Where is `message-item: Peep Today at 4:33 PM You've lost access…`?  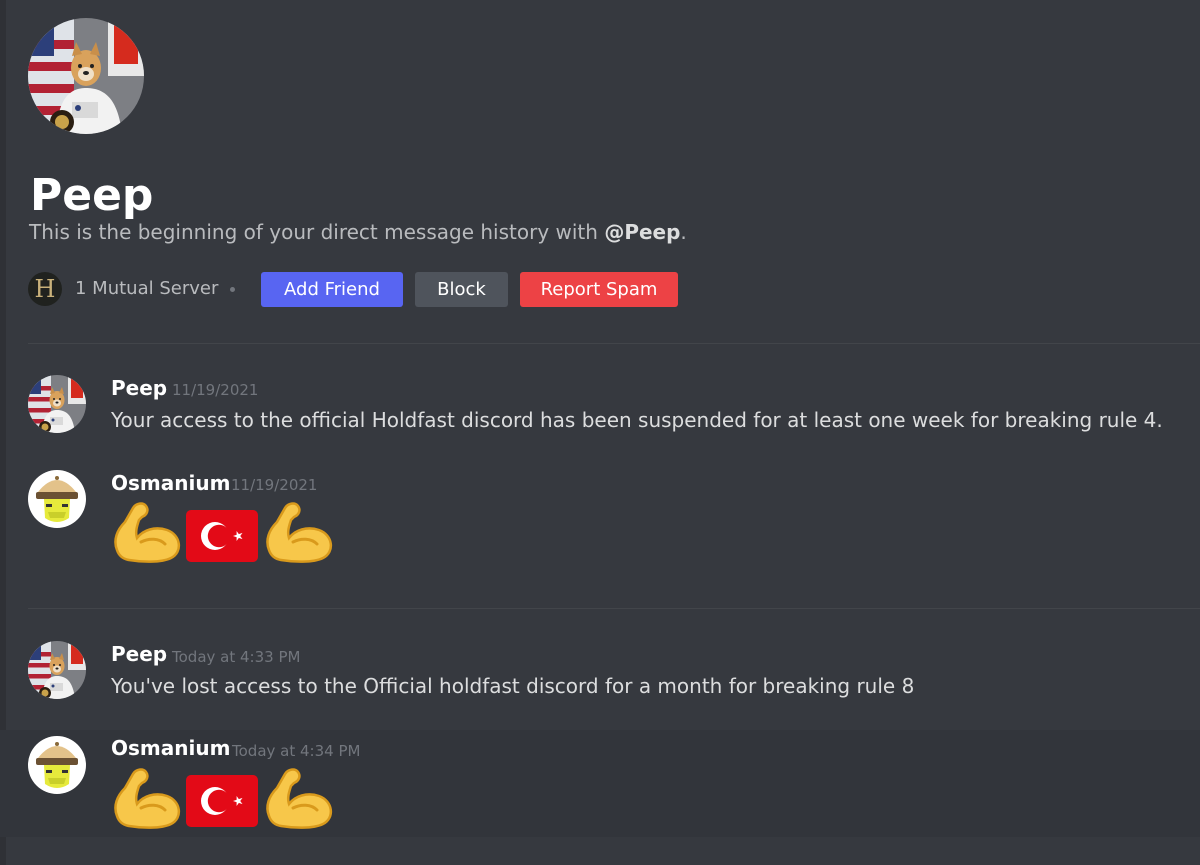
message-item: Peep Today at 4:33 PM You've lost access… is located at coordinates (600, 676).